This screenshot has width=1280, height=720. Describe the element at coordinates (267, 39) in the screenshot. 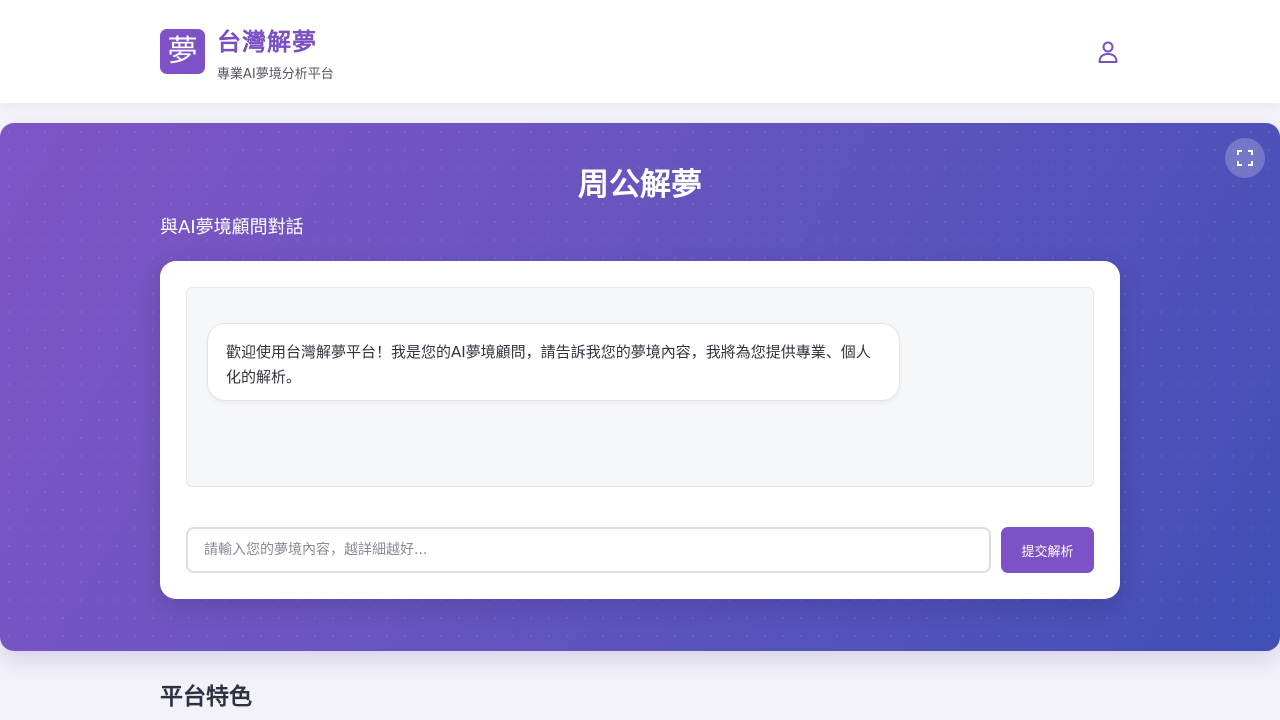

I see `brand-title: 台灣解夢` at that location.